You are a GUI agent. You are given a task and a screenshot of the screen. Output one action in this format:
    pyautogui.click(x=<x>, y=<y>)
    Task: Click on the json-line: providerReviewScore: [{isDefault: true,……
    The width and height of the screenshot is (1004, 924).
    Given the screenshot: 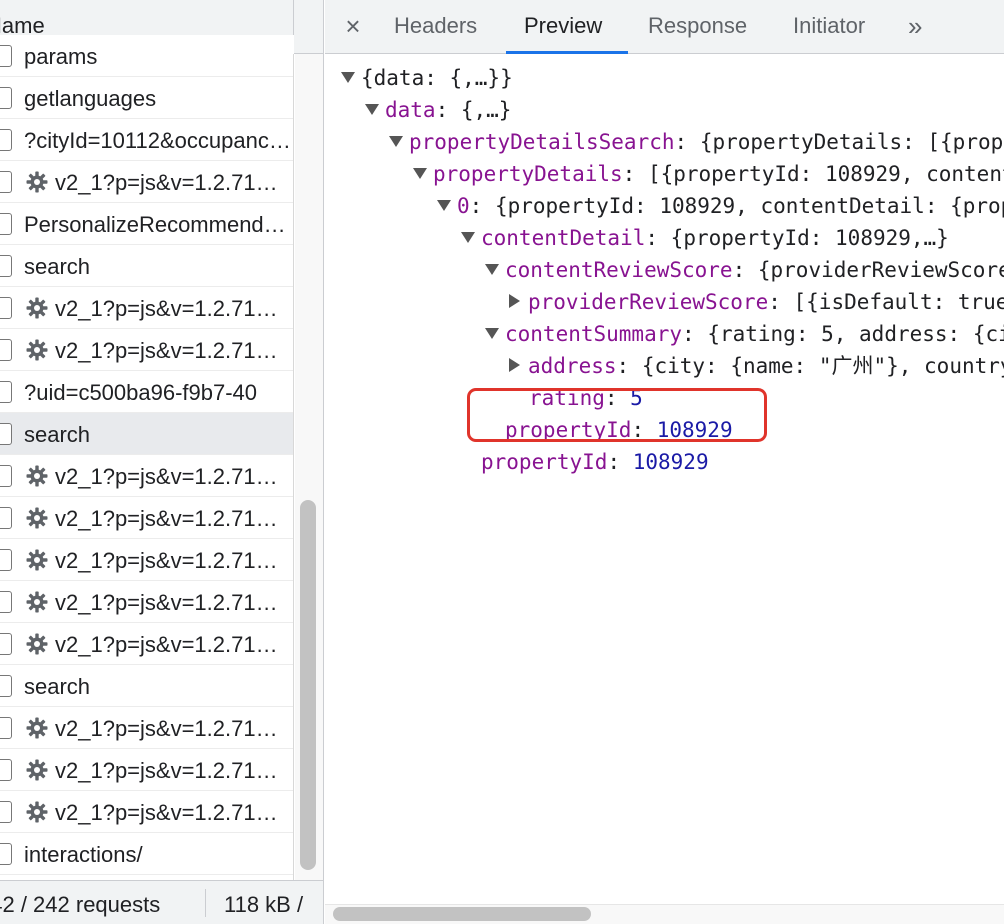 What is the action you would take?
    pyautogui.click(x=756, y=302)
    